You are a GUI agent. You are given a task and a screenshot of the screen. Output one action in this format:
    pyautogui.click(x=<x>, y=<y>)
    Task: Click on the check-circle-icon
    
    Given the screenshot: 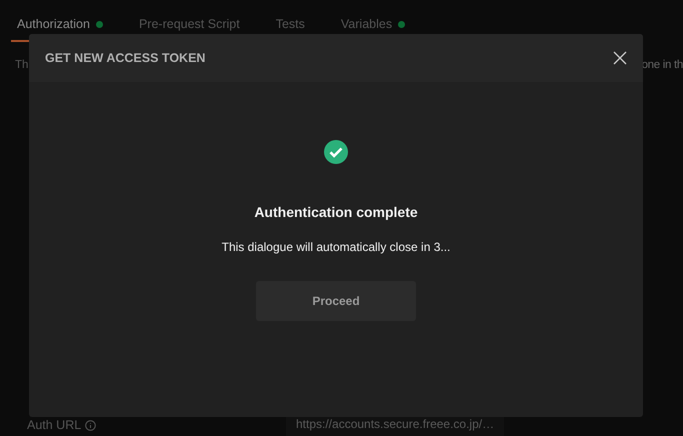 What is the action you would take?
    pyautogui.click(x=336, y=152)
    